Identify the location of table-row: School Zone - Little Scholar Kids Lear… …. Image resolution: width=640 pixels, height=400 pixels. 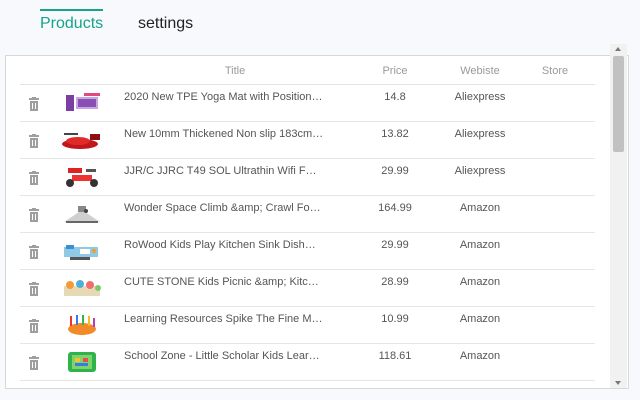
(307, 362).